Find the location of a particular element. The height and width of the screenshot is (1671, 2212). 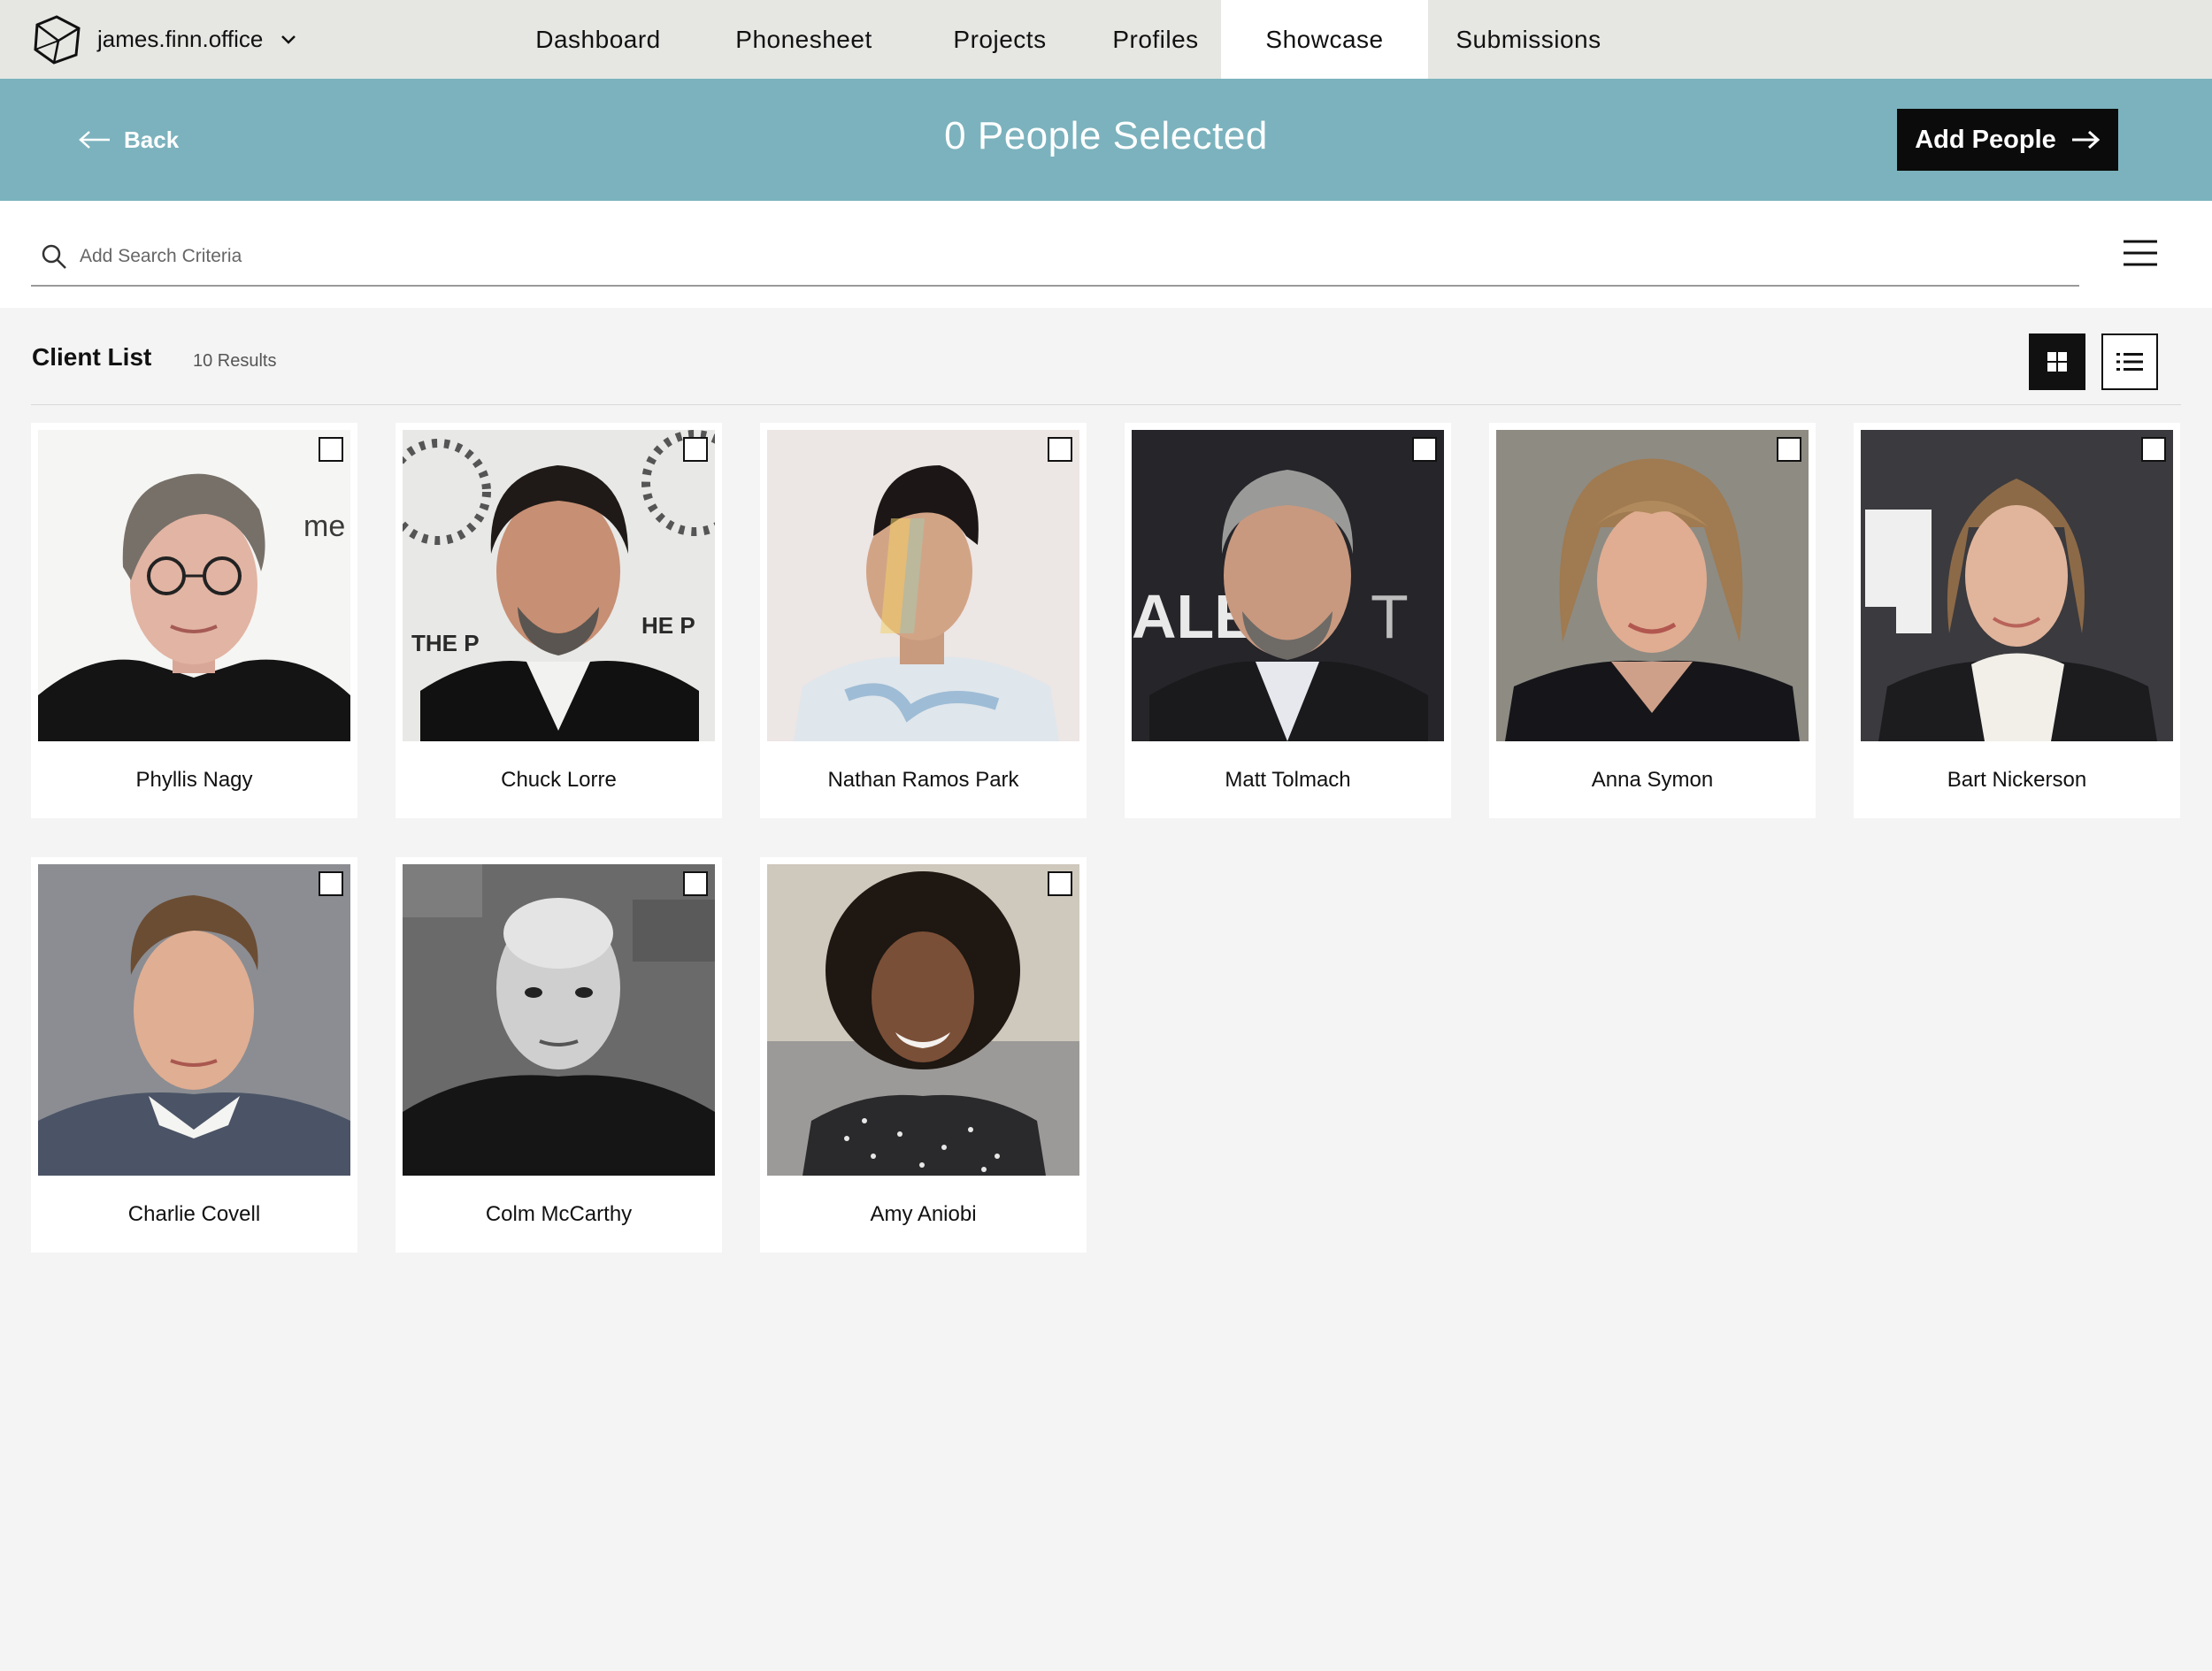

arrow-left-icon is located at coordinates (94, 140).